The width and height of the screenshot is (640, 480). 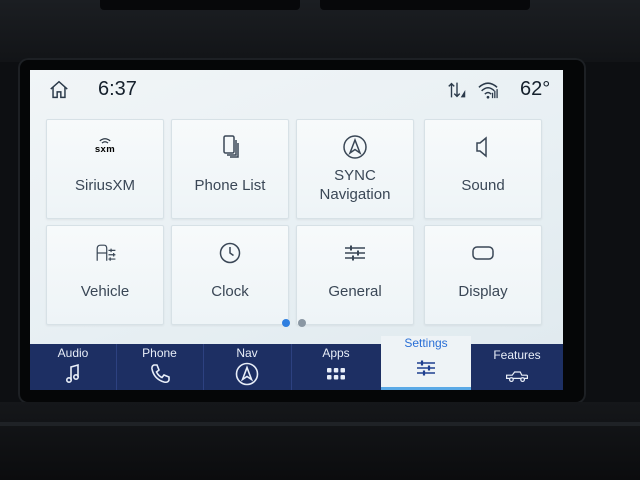 What do you see at coordinates (320, 31) in the screenshot?
I see `dashboard-bezel-top` at bounding box center [320, 31].